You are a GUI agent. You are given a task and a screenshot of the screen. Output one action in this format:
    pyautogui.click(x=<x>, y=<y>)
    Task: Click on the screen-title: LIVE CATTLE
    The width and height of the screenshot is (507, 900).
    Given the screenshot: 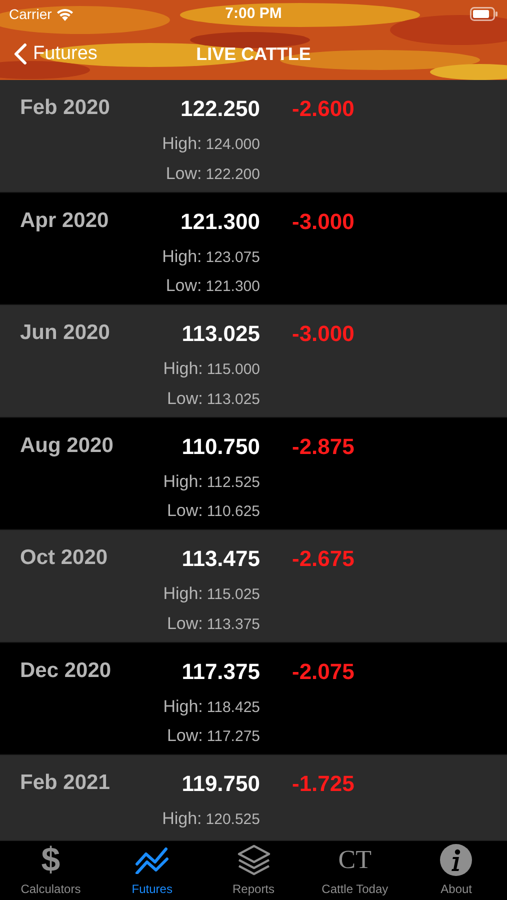 What is the action you would take?
    pyautogui.click(x=253, y=54)
    